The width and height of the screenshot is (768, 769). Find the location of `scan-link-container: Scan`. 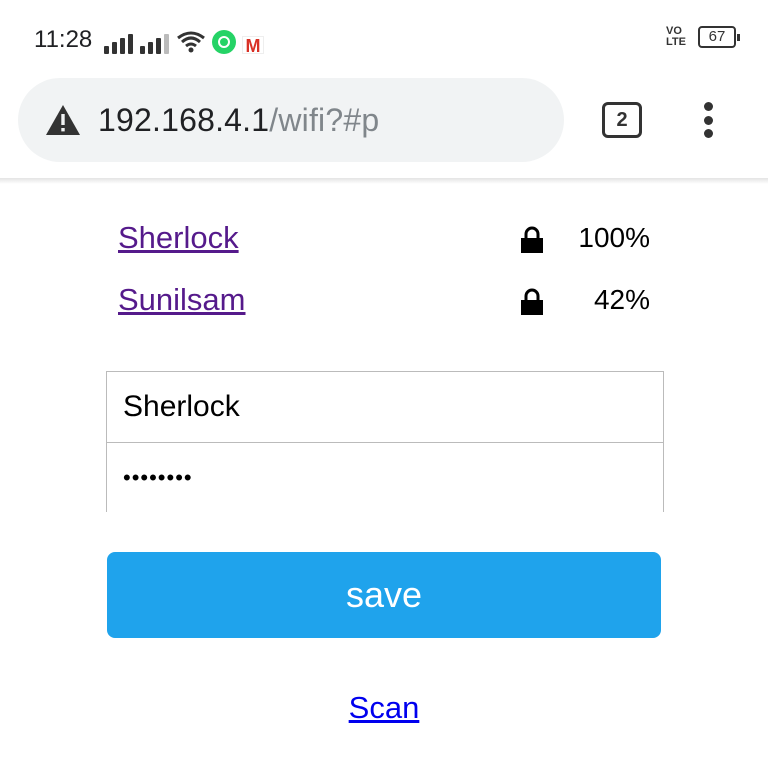

scan-link-container: Scan is located at coordinates (384, 708).